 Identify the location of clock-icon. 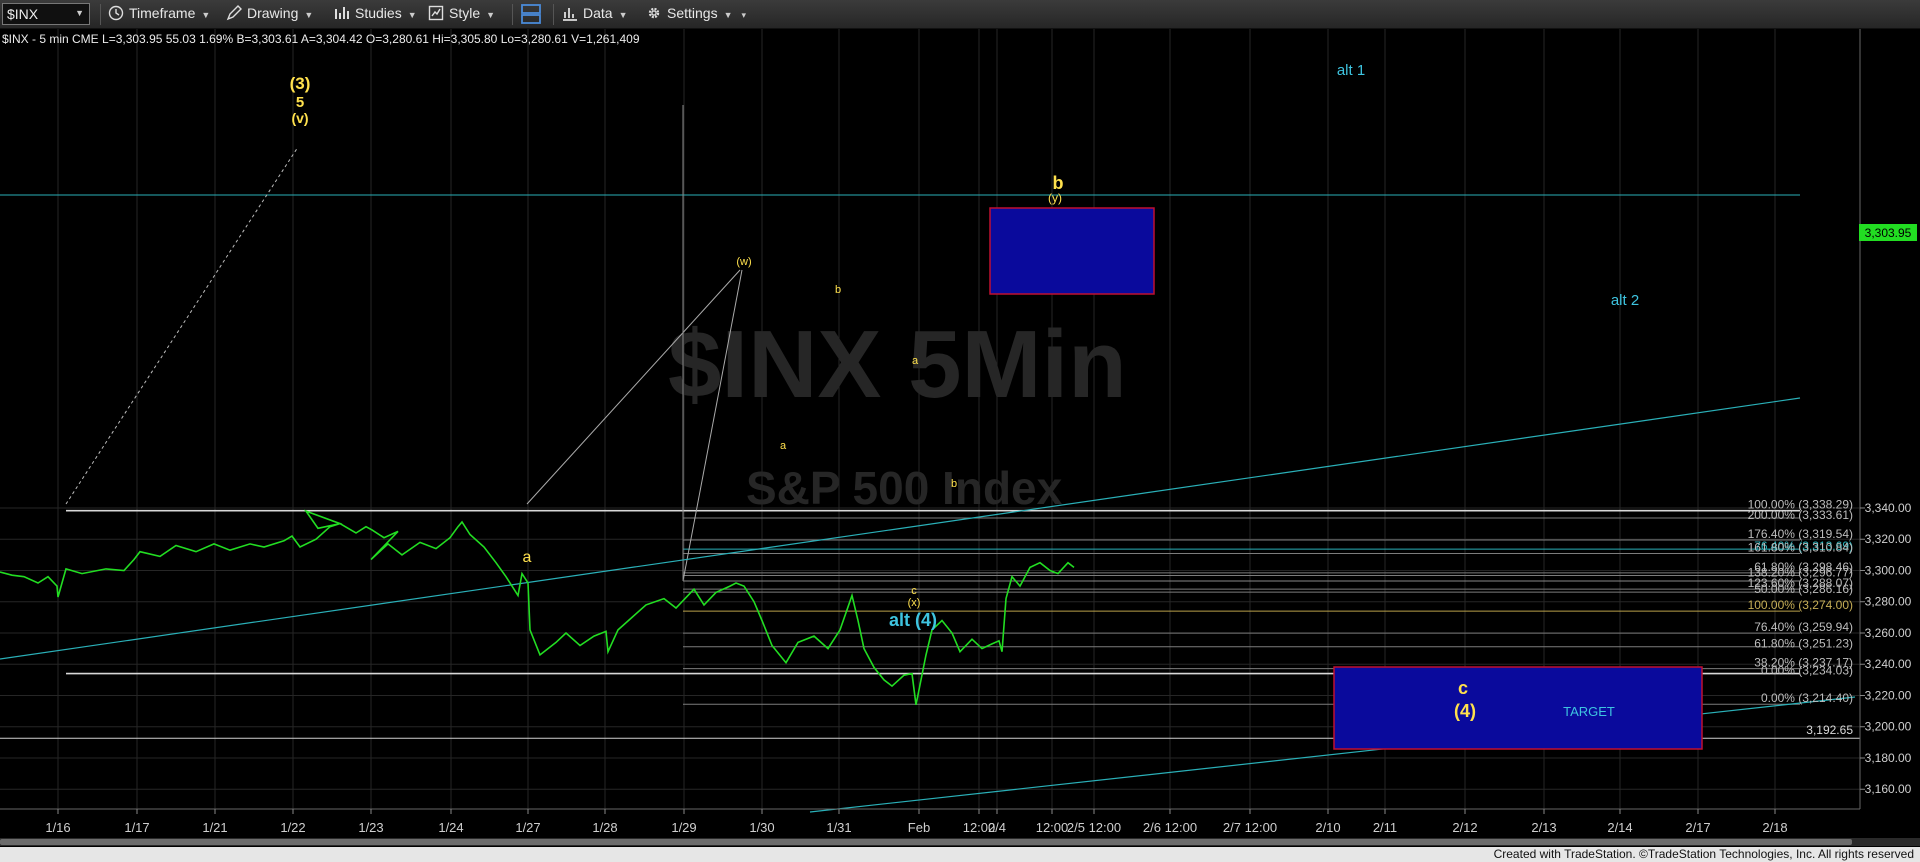
(116, 13).